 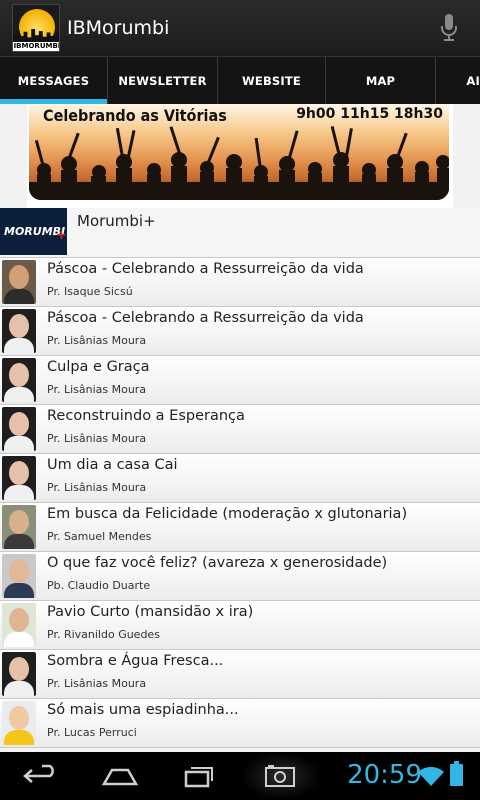 I want to click on crowd-silhouette, so click(x=239, y=163).